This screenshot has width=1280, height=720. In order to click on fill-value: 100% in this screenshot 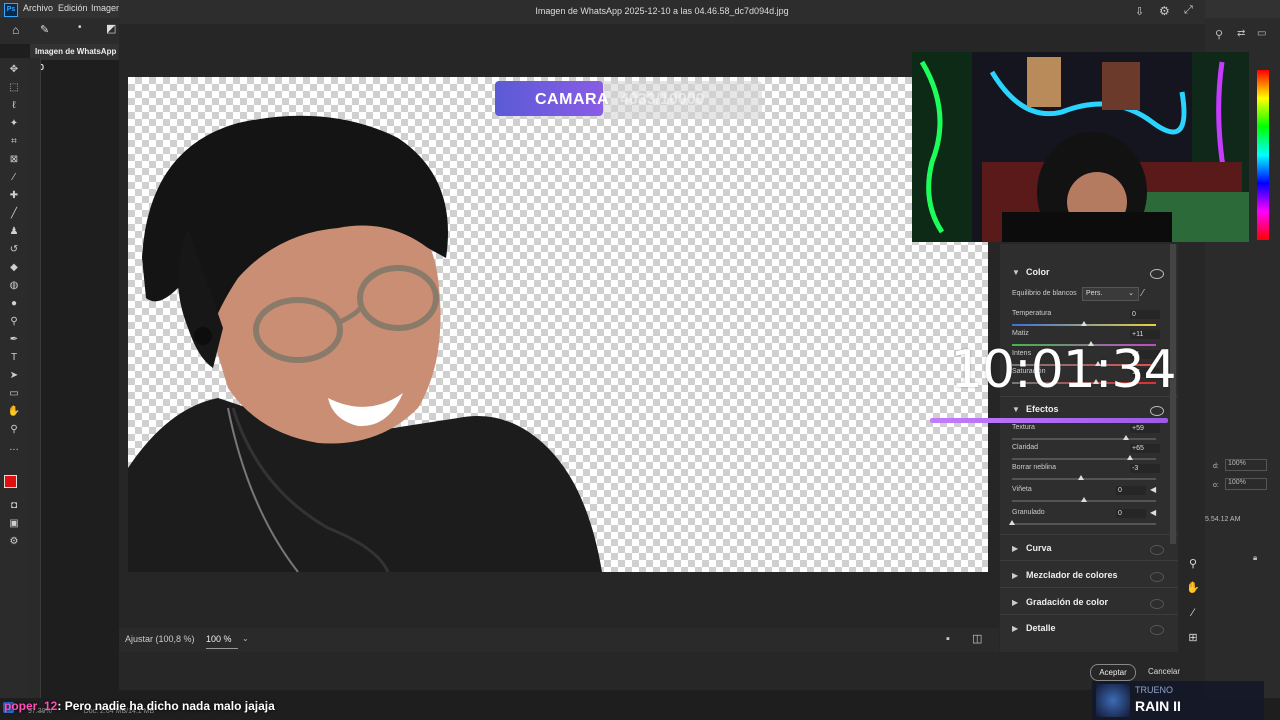, I will do `click(1246, 484)`.